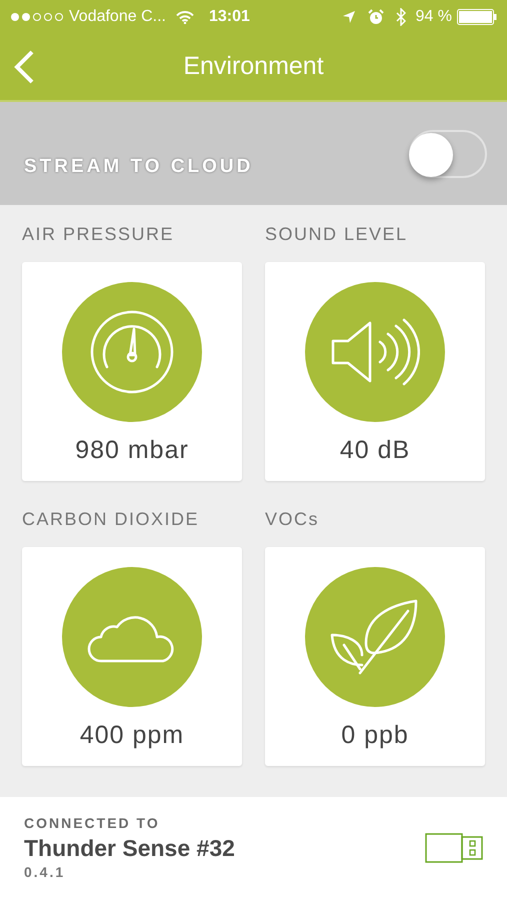  I want to click on sensor-label: VOCs, so click(292, 519).